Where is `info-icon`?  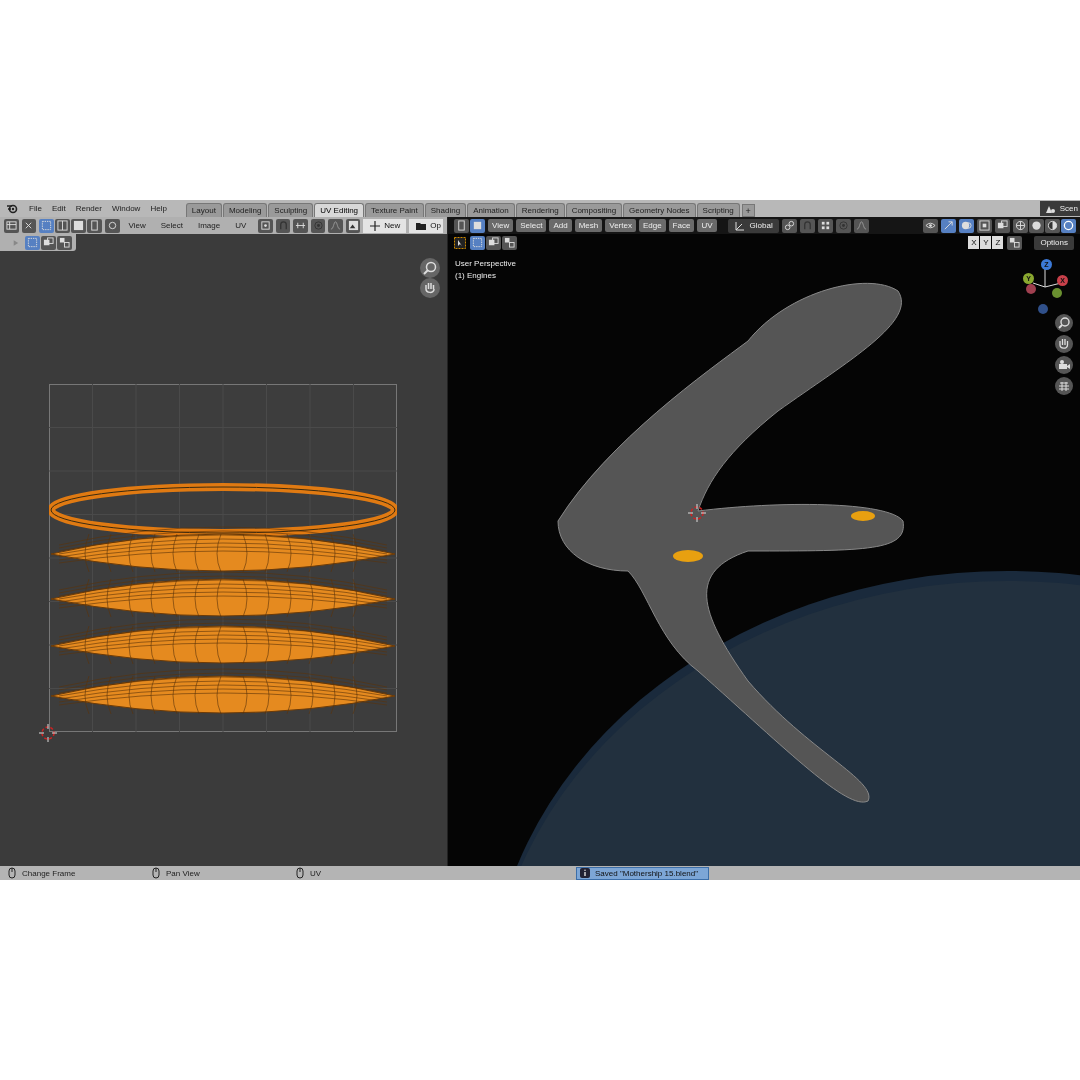 info-icon is located at coordinates (585, 873).